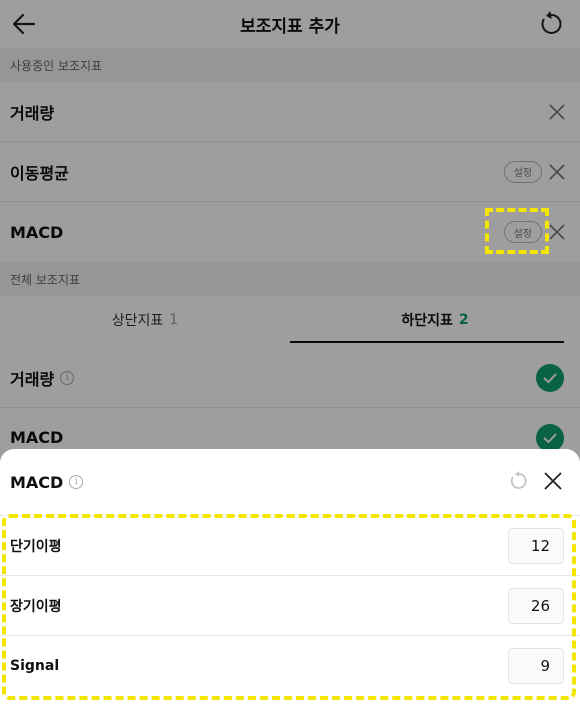 This screenshot has width=580, height=704. What do you see at coordinates (553, 481) in the screenshot?
I see `close-icon` at bounding box center [553, 481].